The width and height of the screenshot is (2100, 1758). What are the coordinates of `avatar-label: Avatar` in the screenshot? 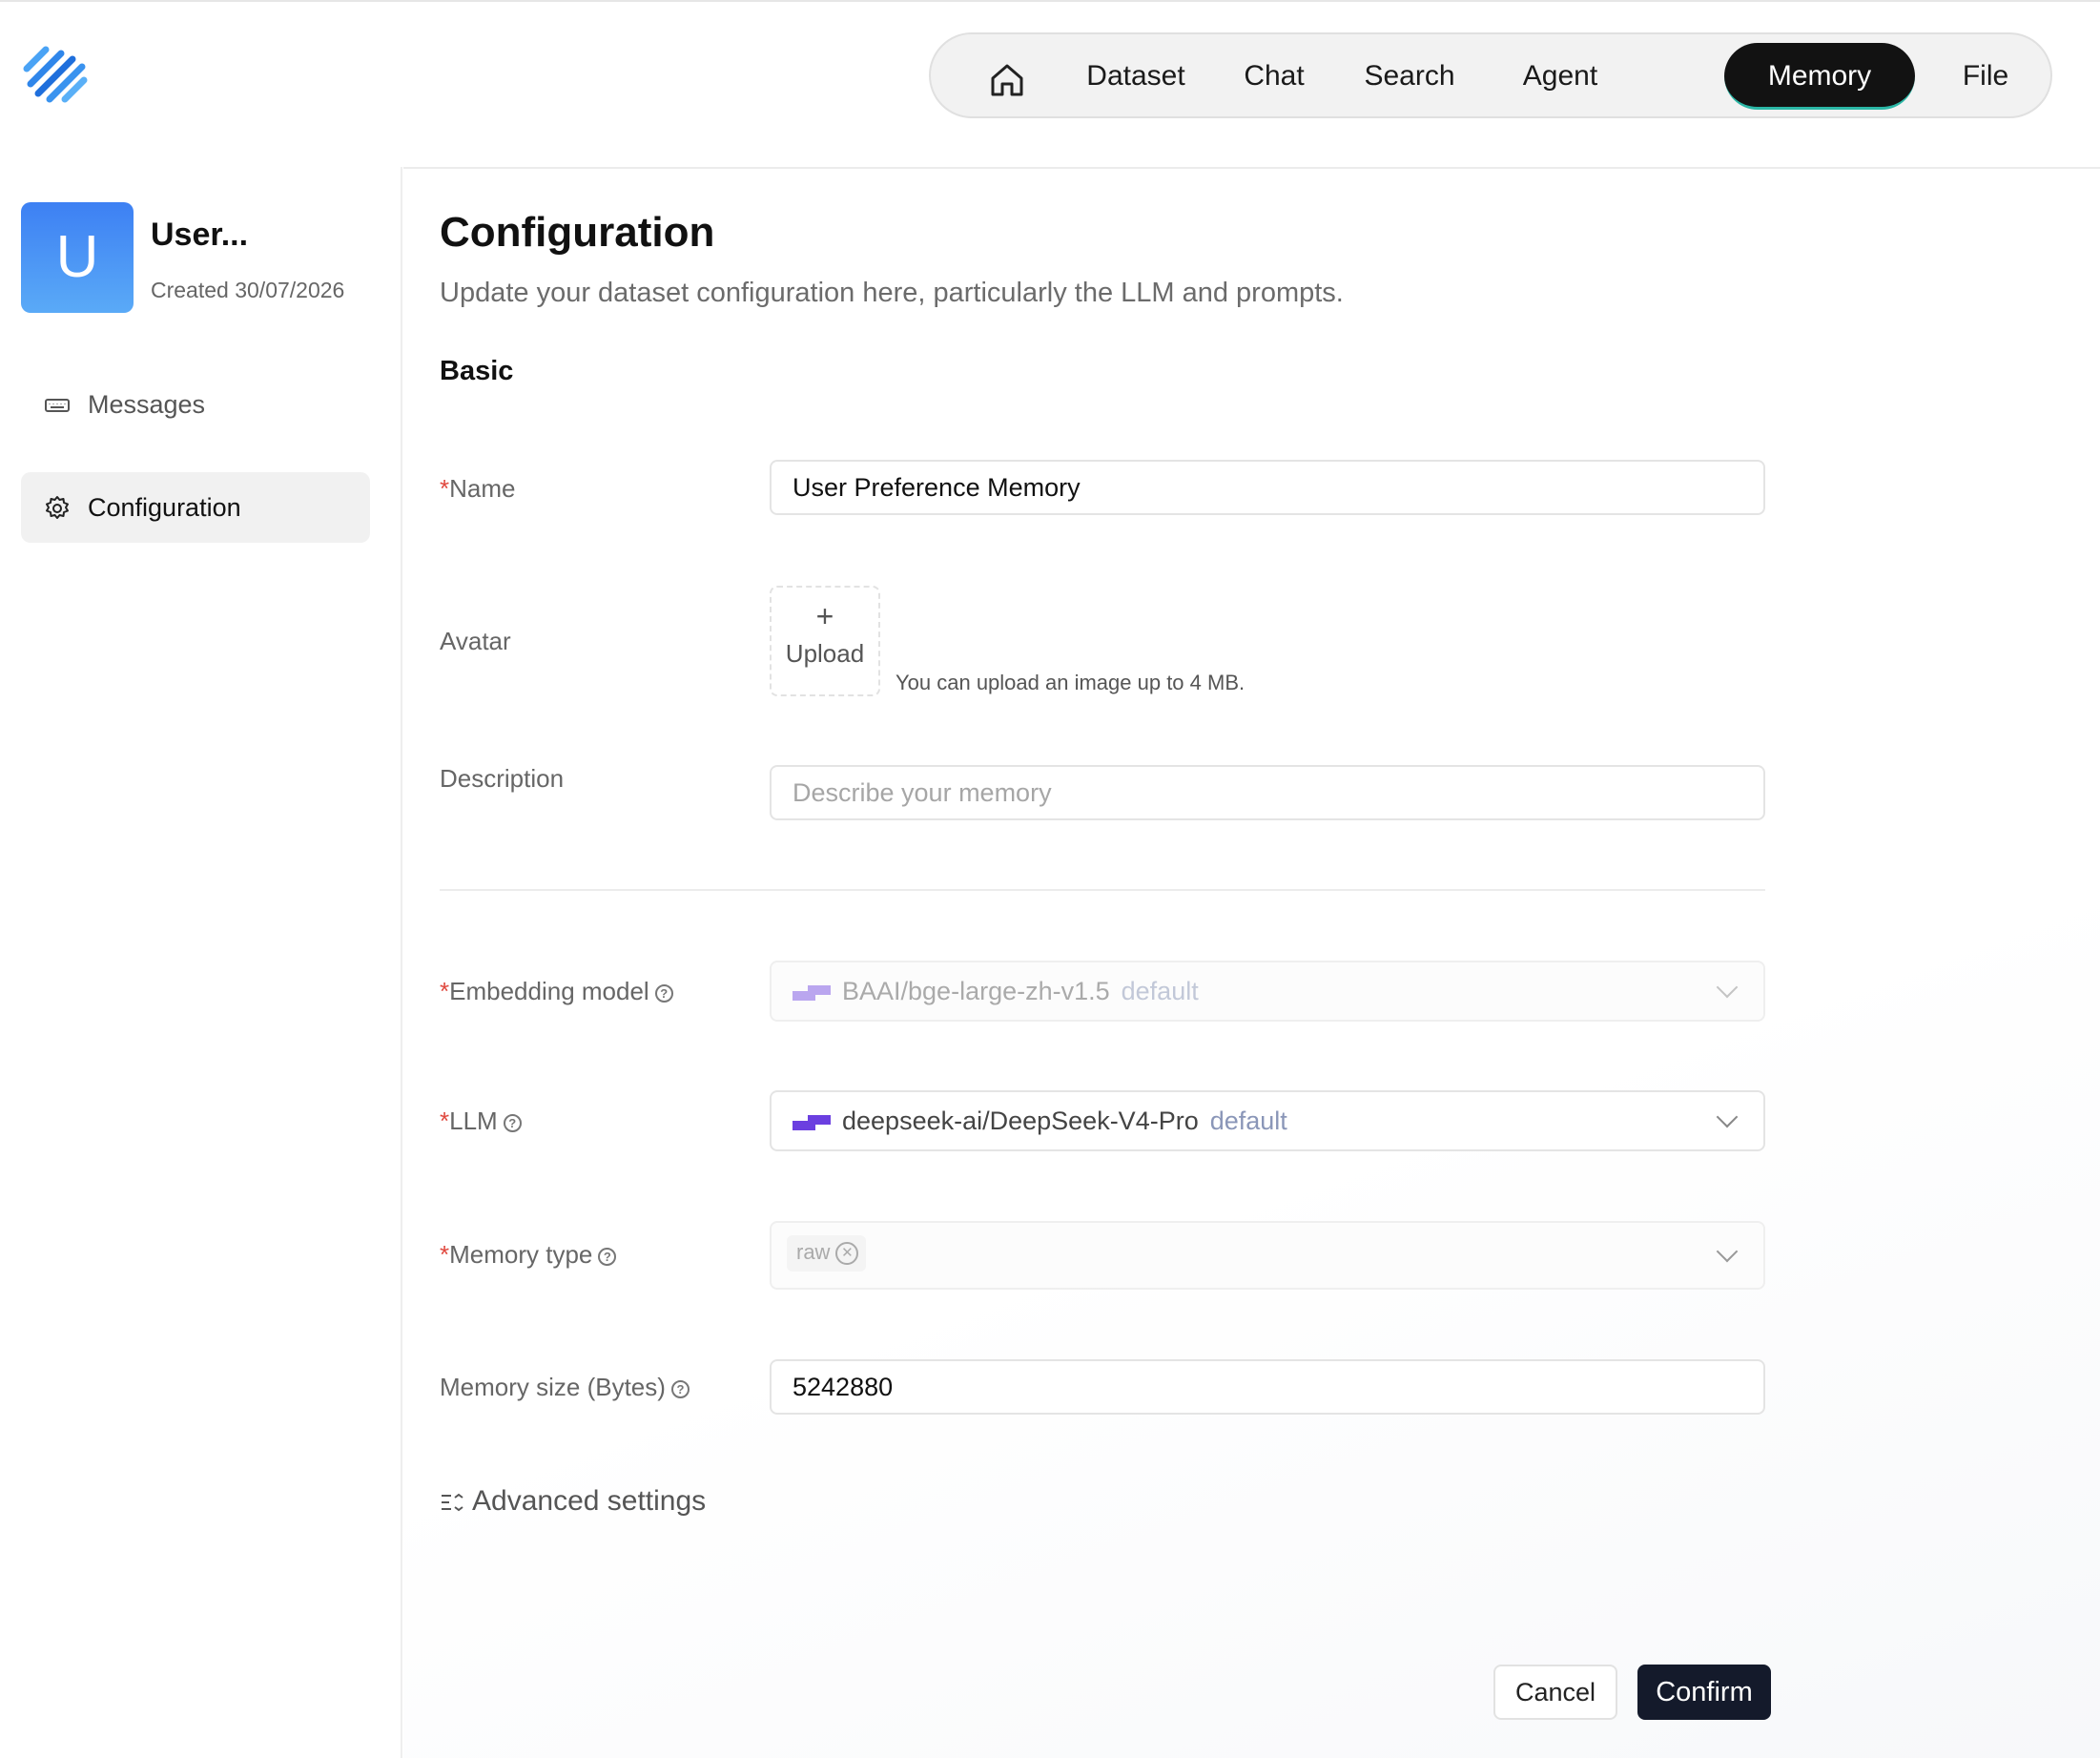 It's located at (475, 641).